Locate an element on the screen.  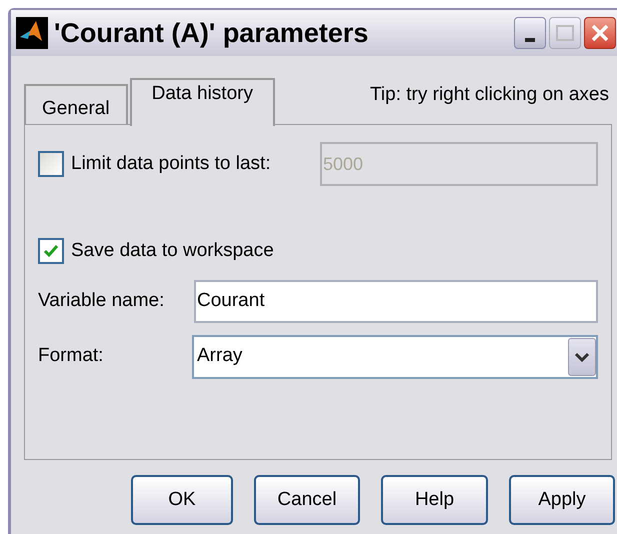
dialog-button: Cancel is located at coordinates (307, 500).